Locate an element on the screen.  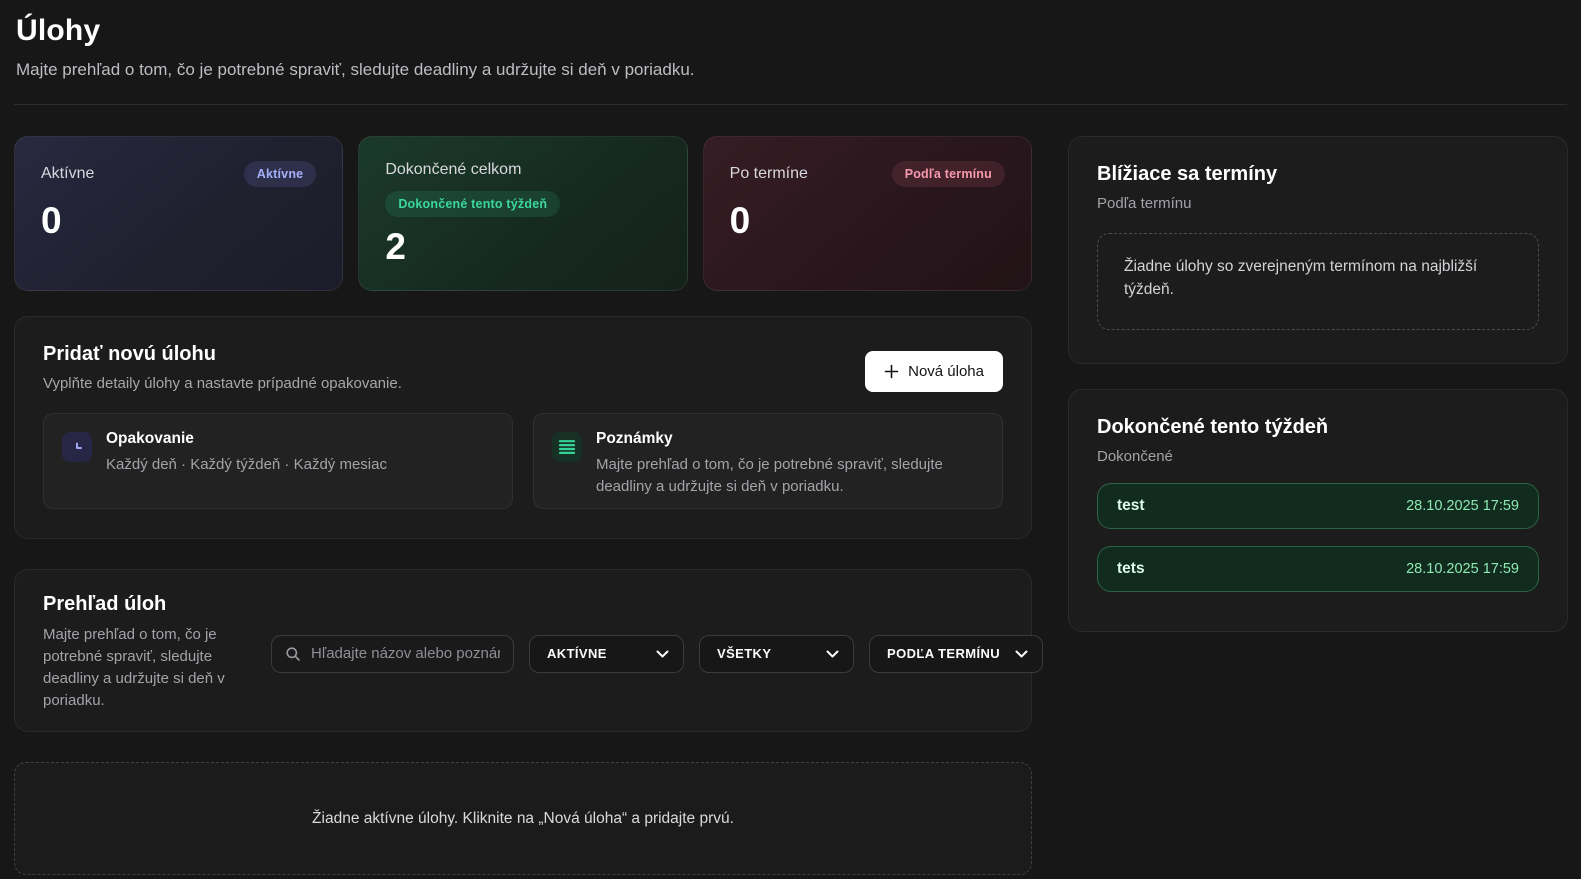
filter-select-status: AKTÍVNE is located at coordinates (606, 653).